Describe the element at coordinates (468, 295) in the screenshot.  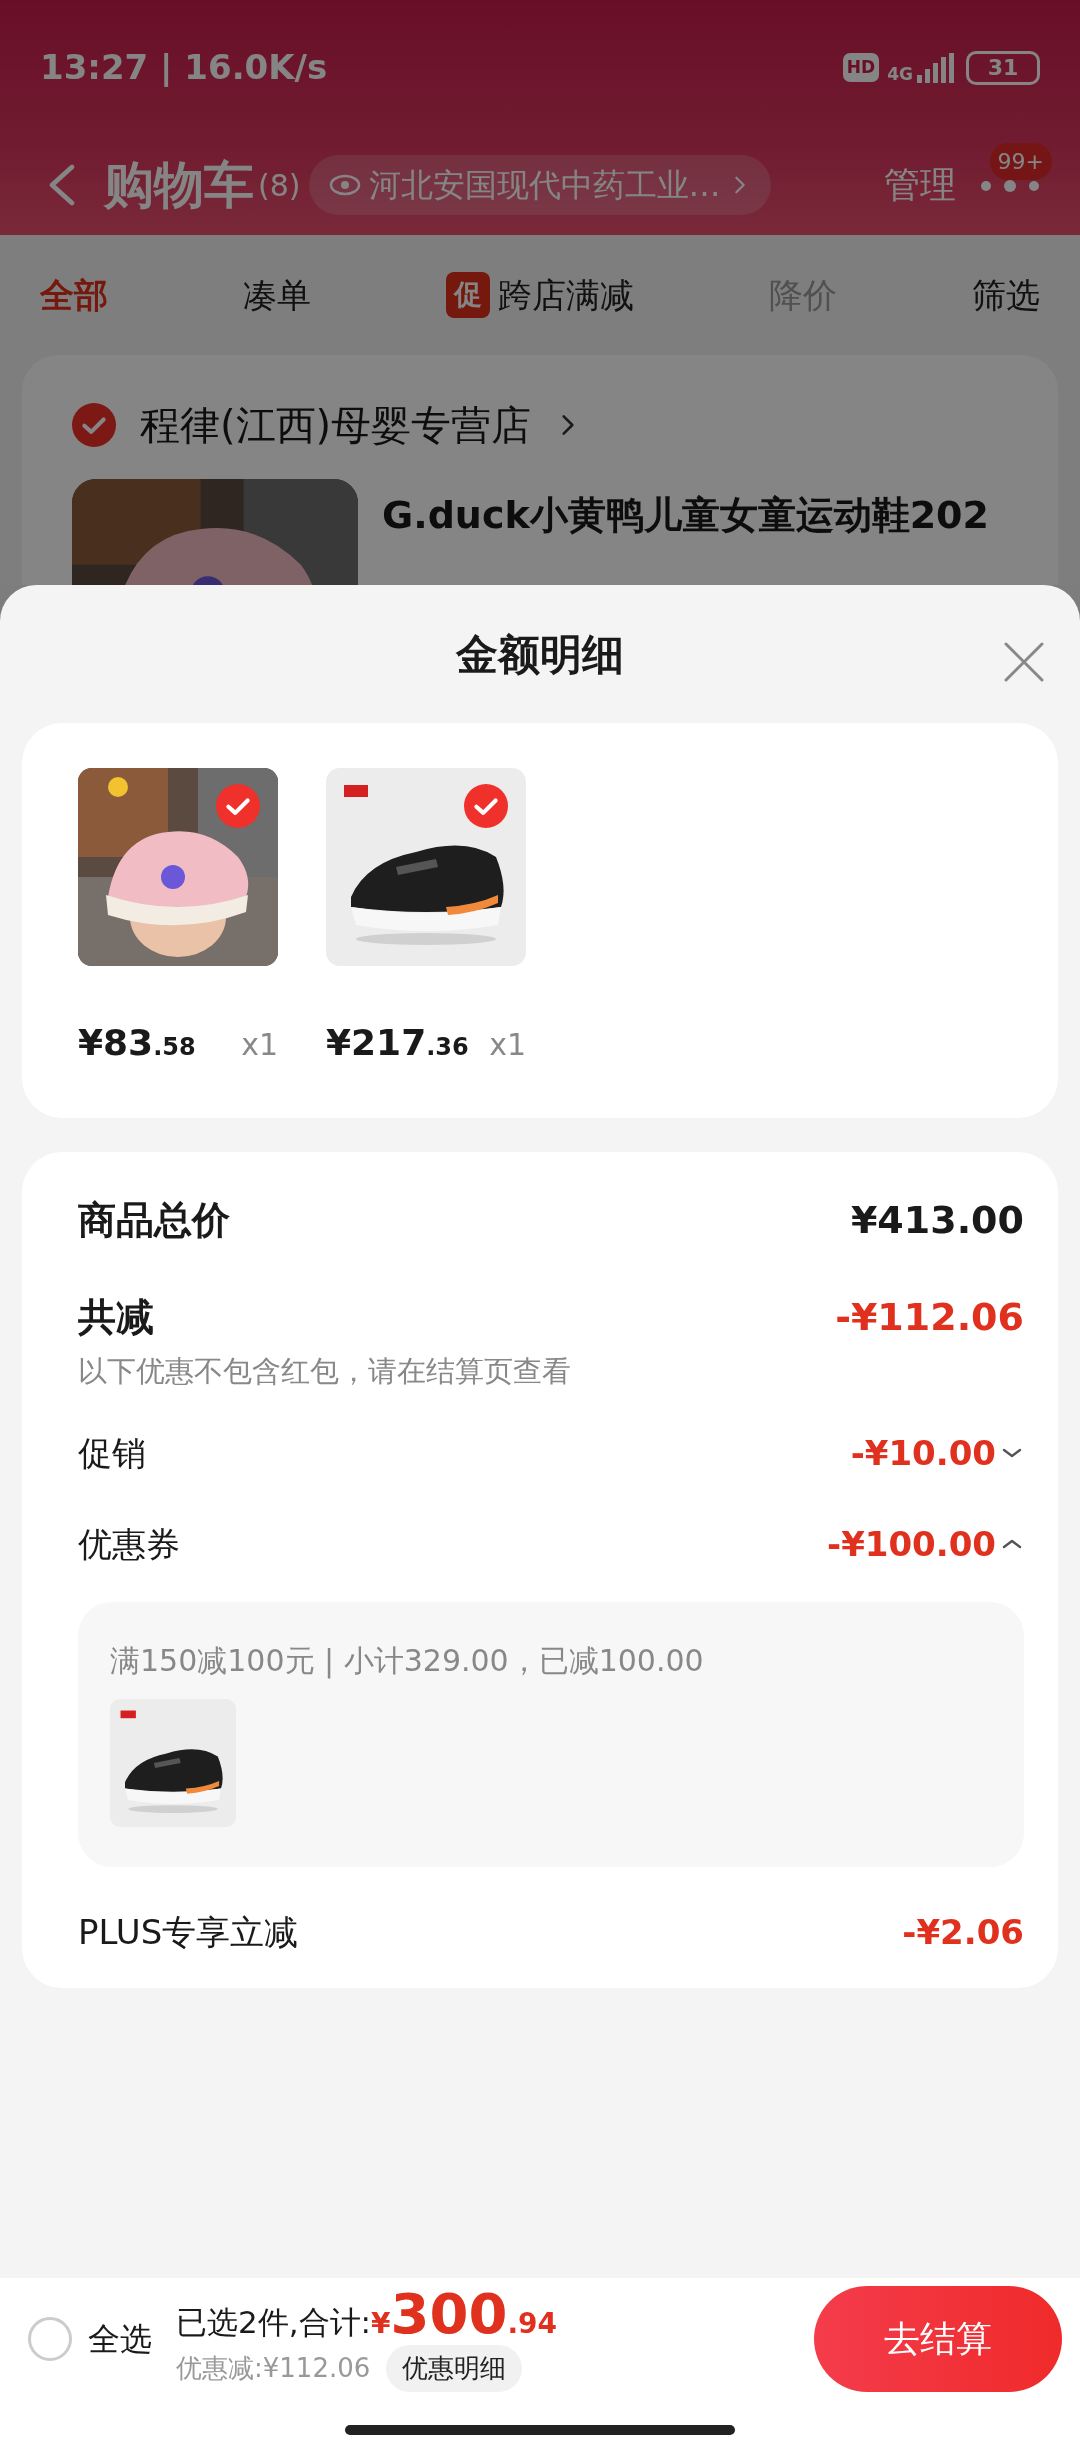
I see `promo-tag: 促` at that location.